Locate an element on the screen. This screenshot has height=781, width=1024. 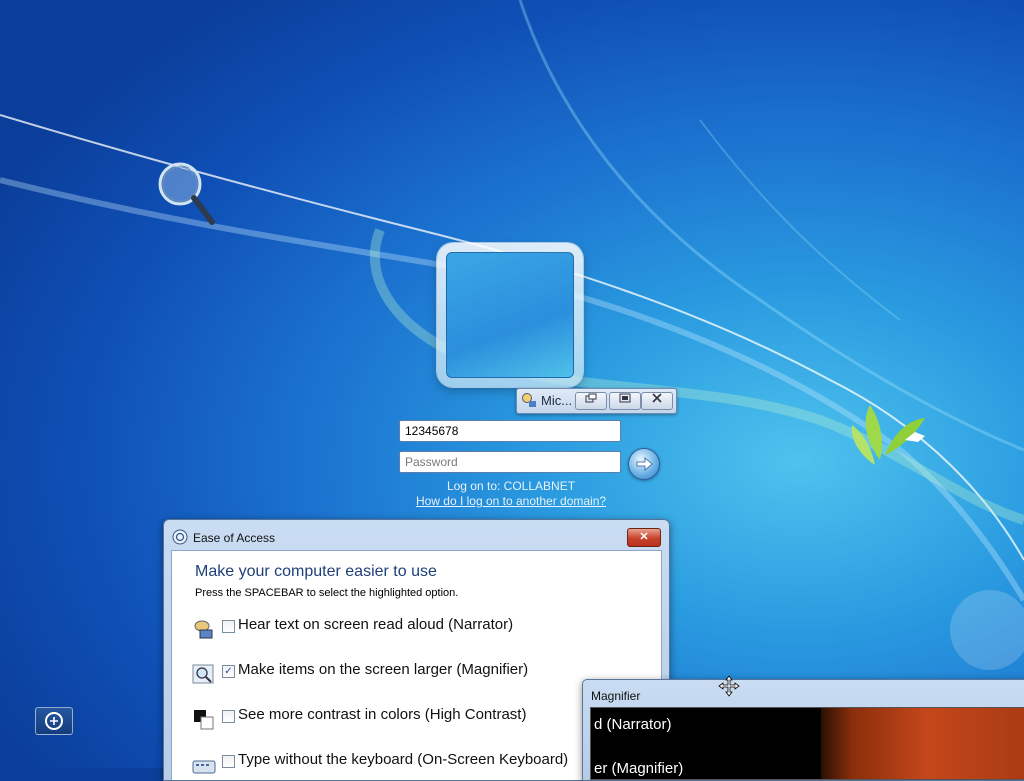
close-icon is located at coordinates (657, 398).